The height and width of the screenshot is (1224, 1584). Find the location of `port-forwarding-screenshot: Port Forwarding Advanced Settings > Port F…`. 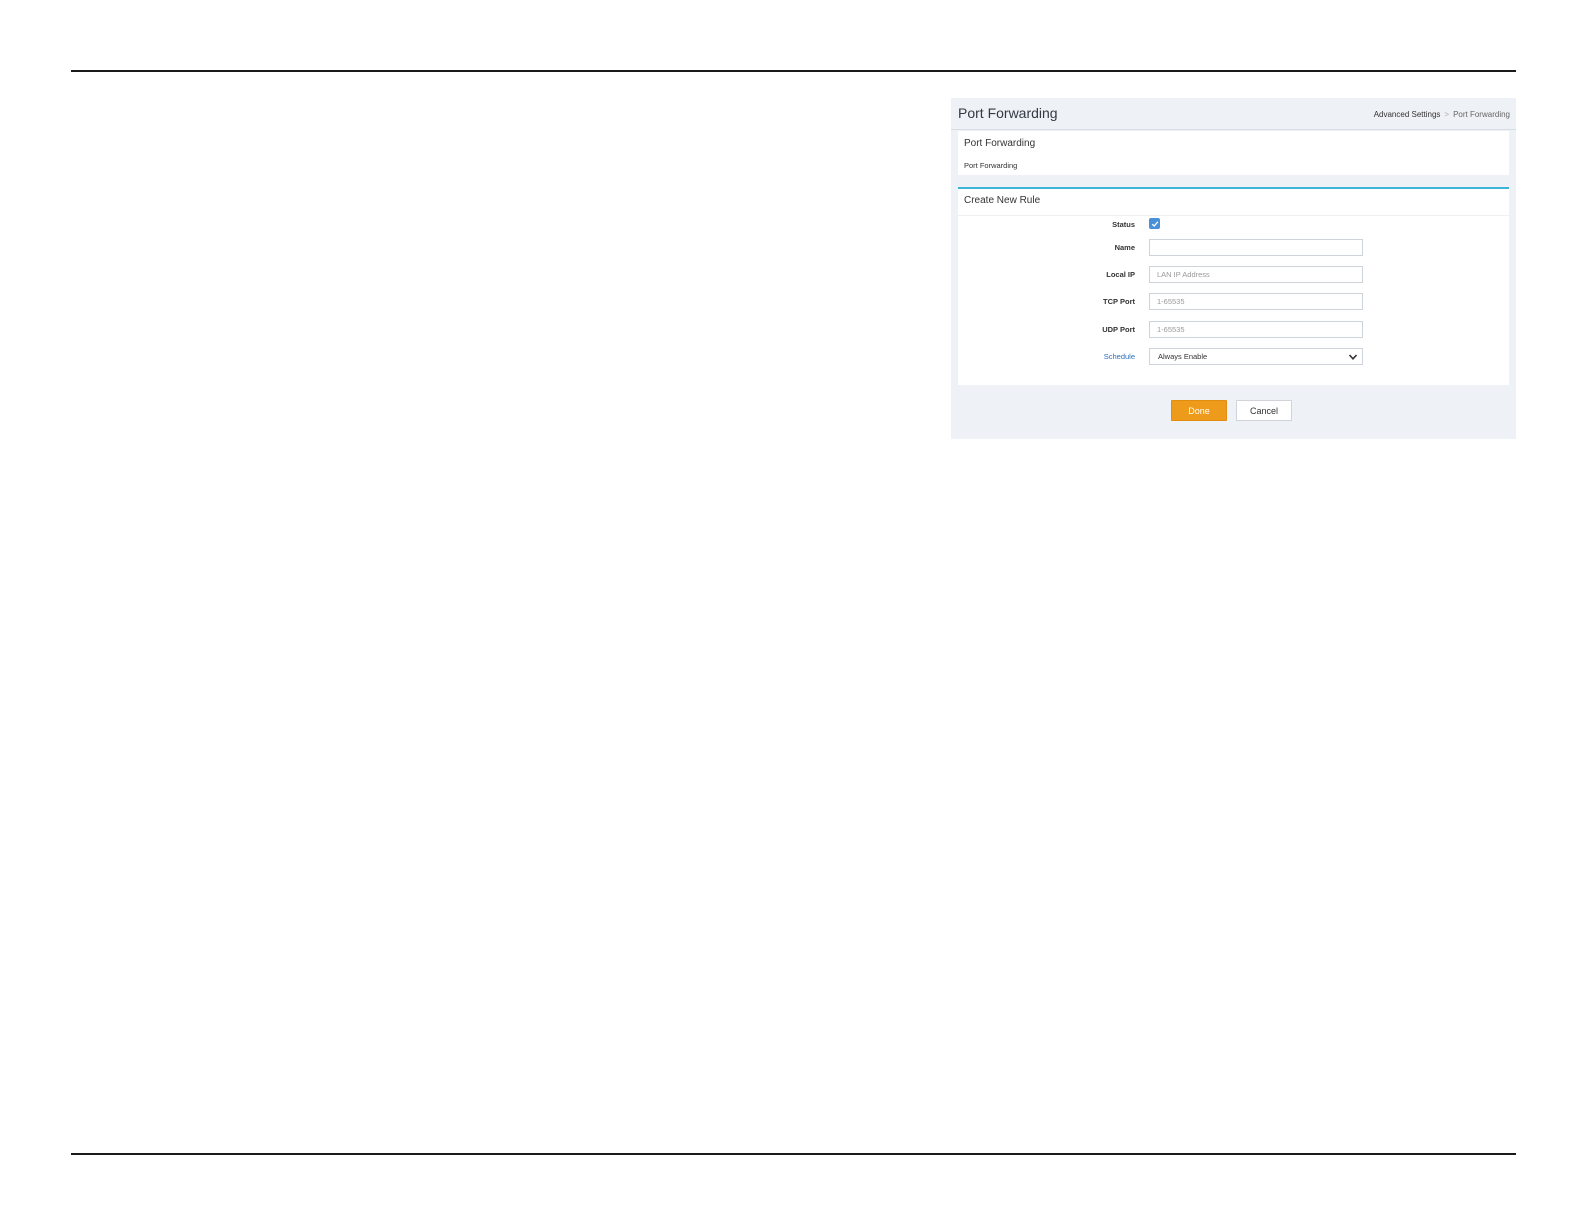

port-forwarding-screenshot: Port Forwarding Advanced Settings > Port F… is located at coordinates (1233, 268).